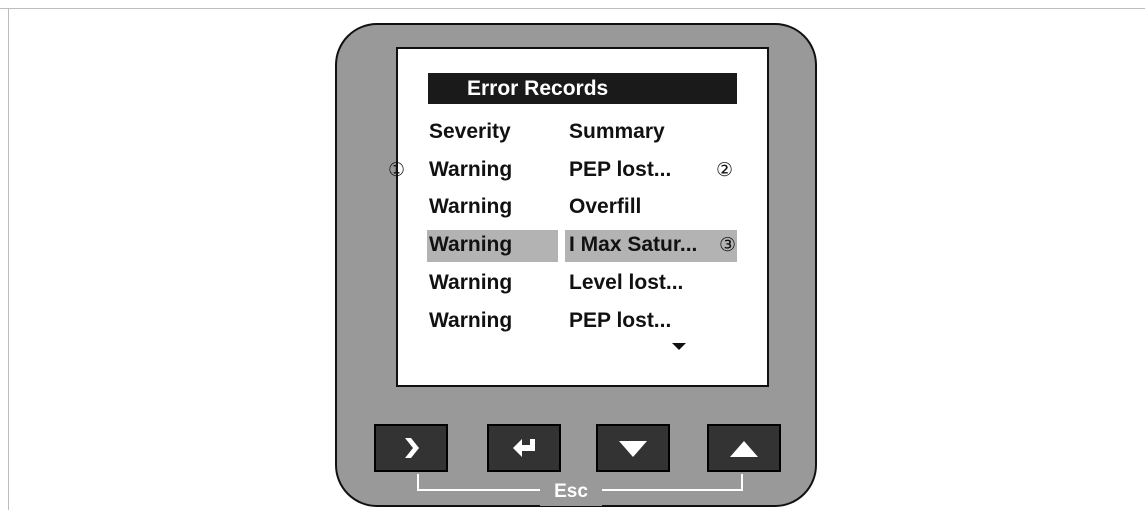  I want to click on frame-left-border, so click(8, 259).